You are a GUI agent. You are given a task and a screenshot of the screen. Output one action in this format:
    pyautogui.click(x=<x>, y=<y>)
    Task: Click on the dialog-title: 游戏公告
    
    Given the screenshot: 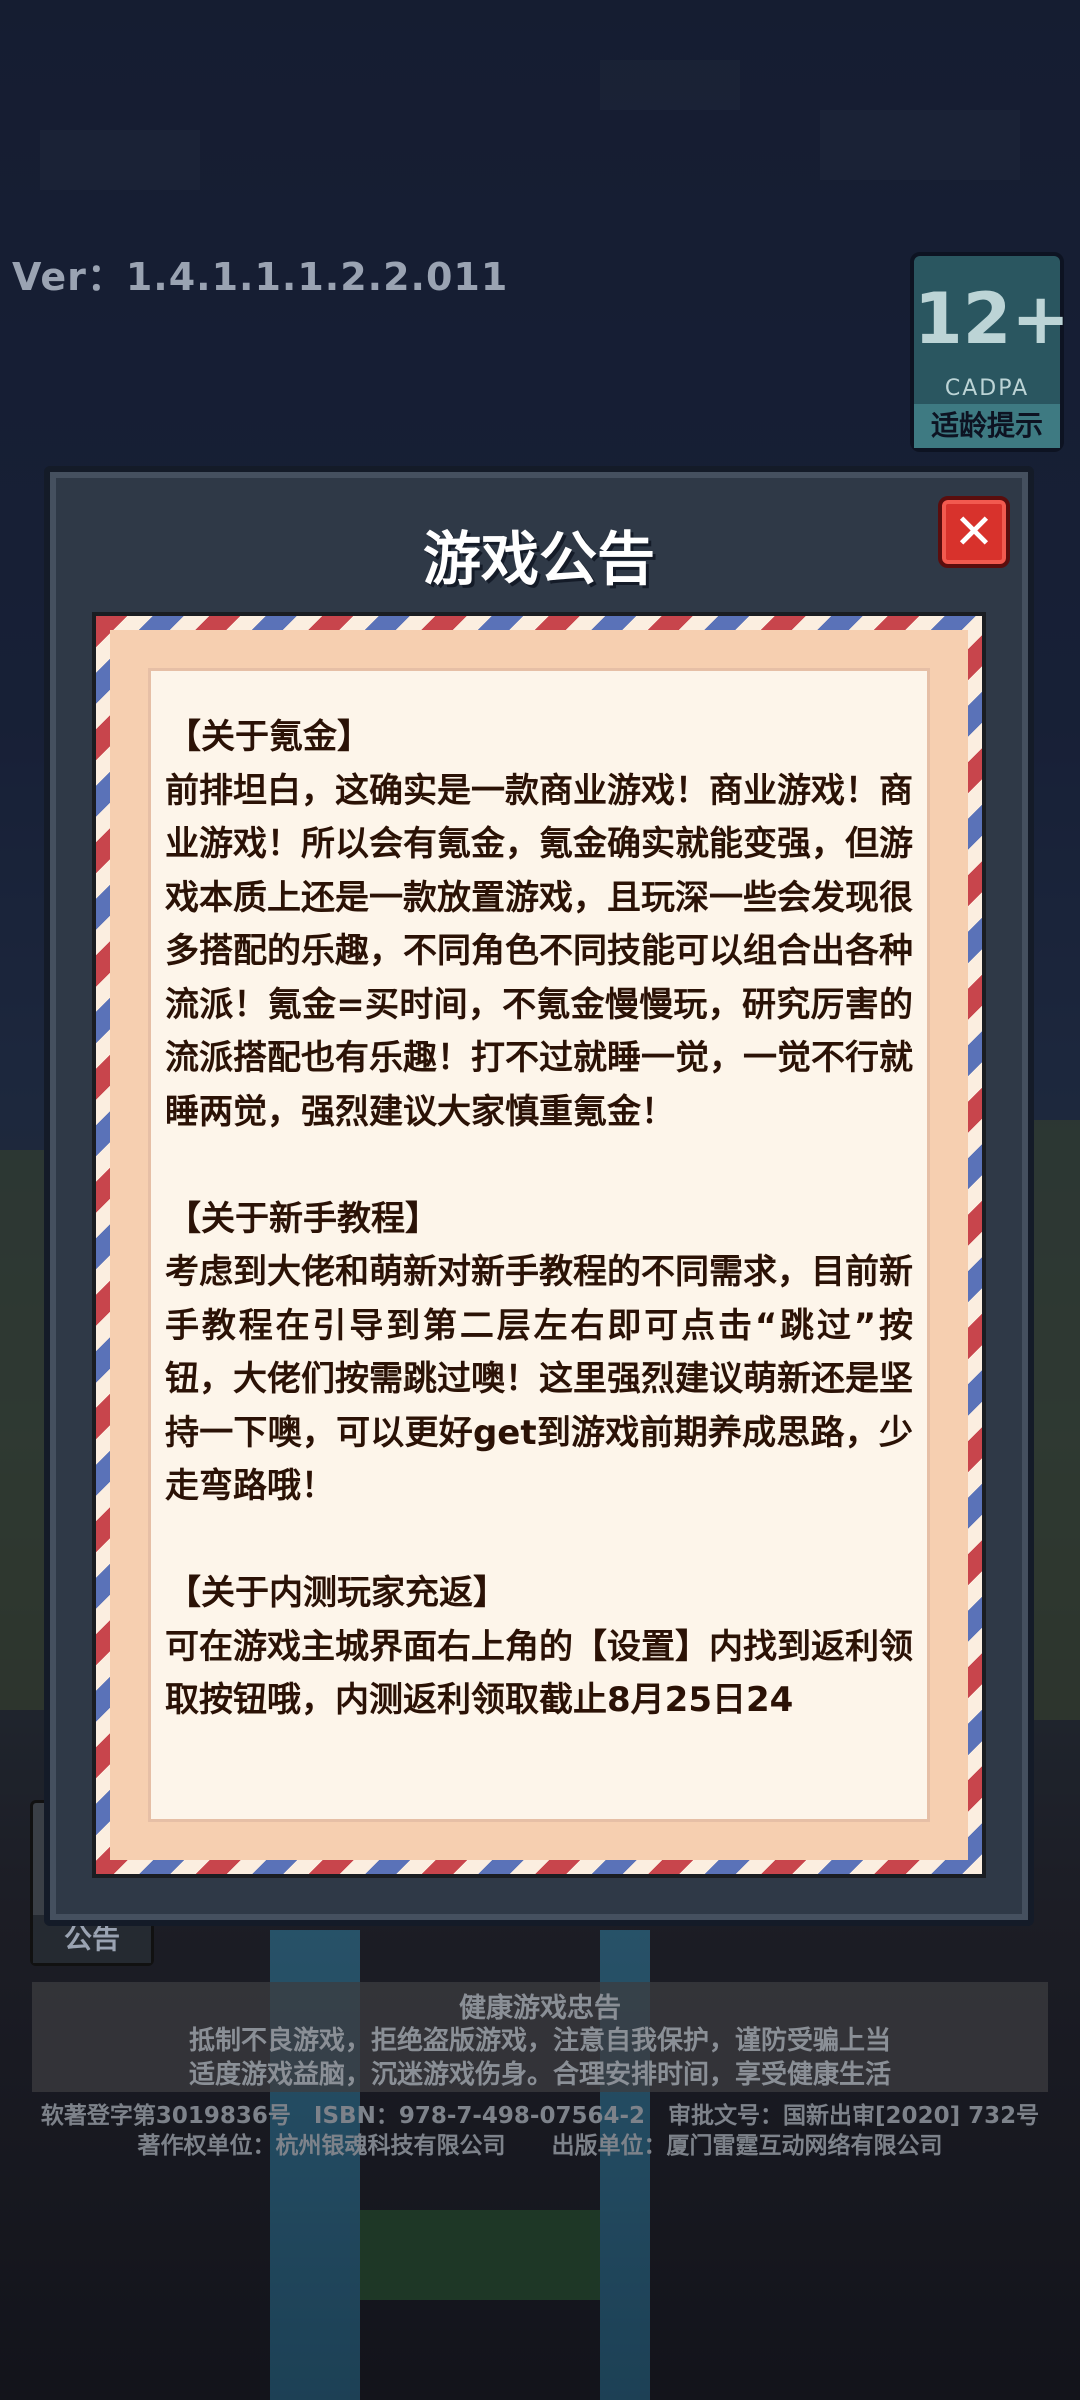 What is the action you would take?
    pyautogui.click(x=538, y=559)
    